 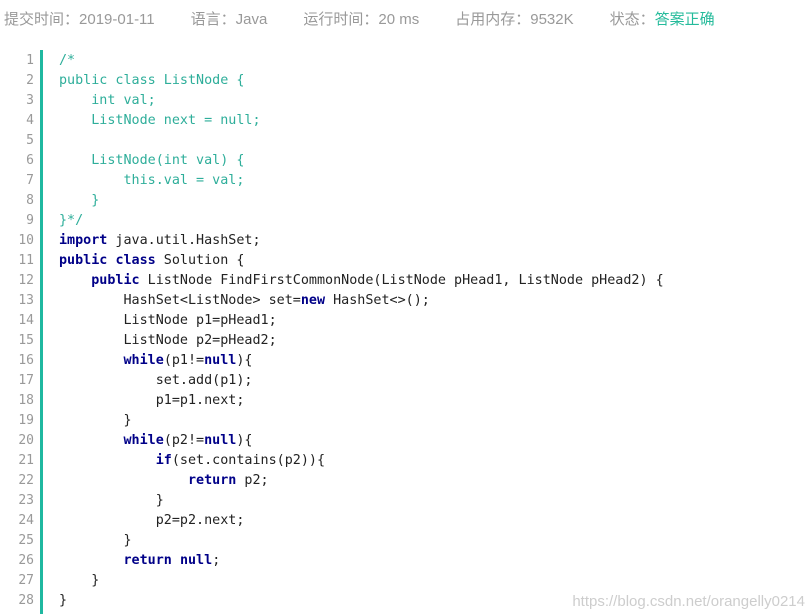 I want to click on line-number: 7, so click(x=30, y=180).